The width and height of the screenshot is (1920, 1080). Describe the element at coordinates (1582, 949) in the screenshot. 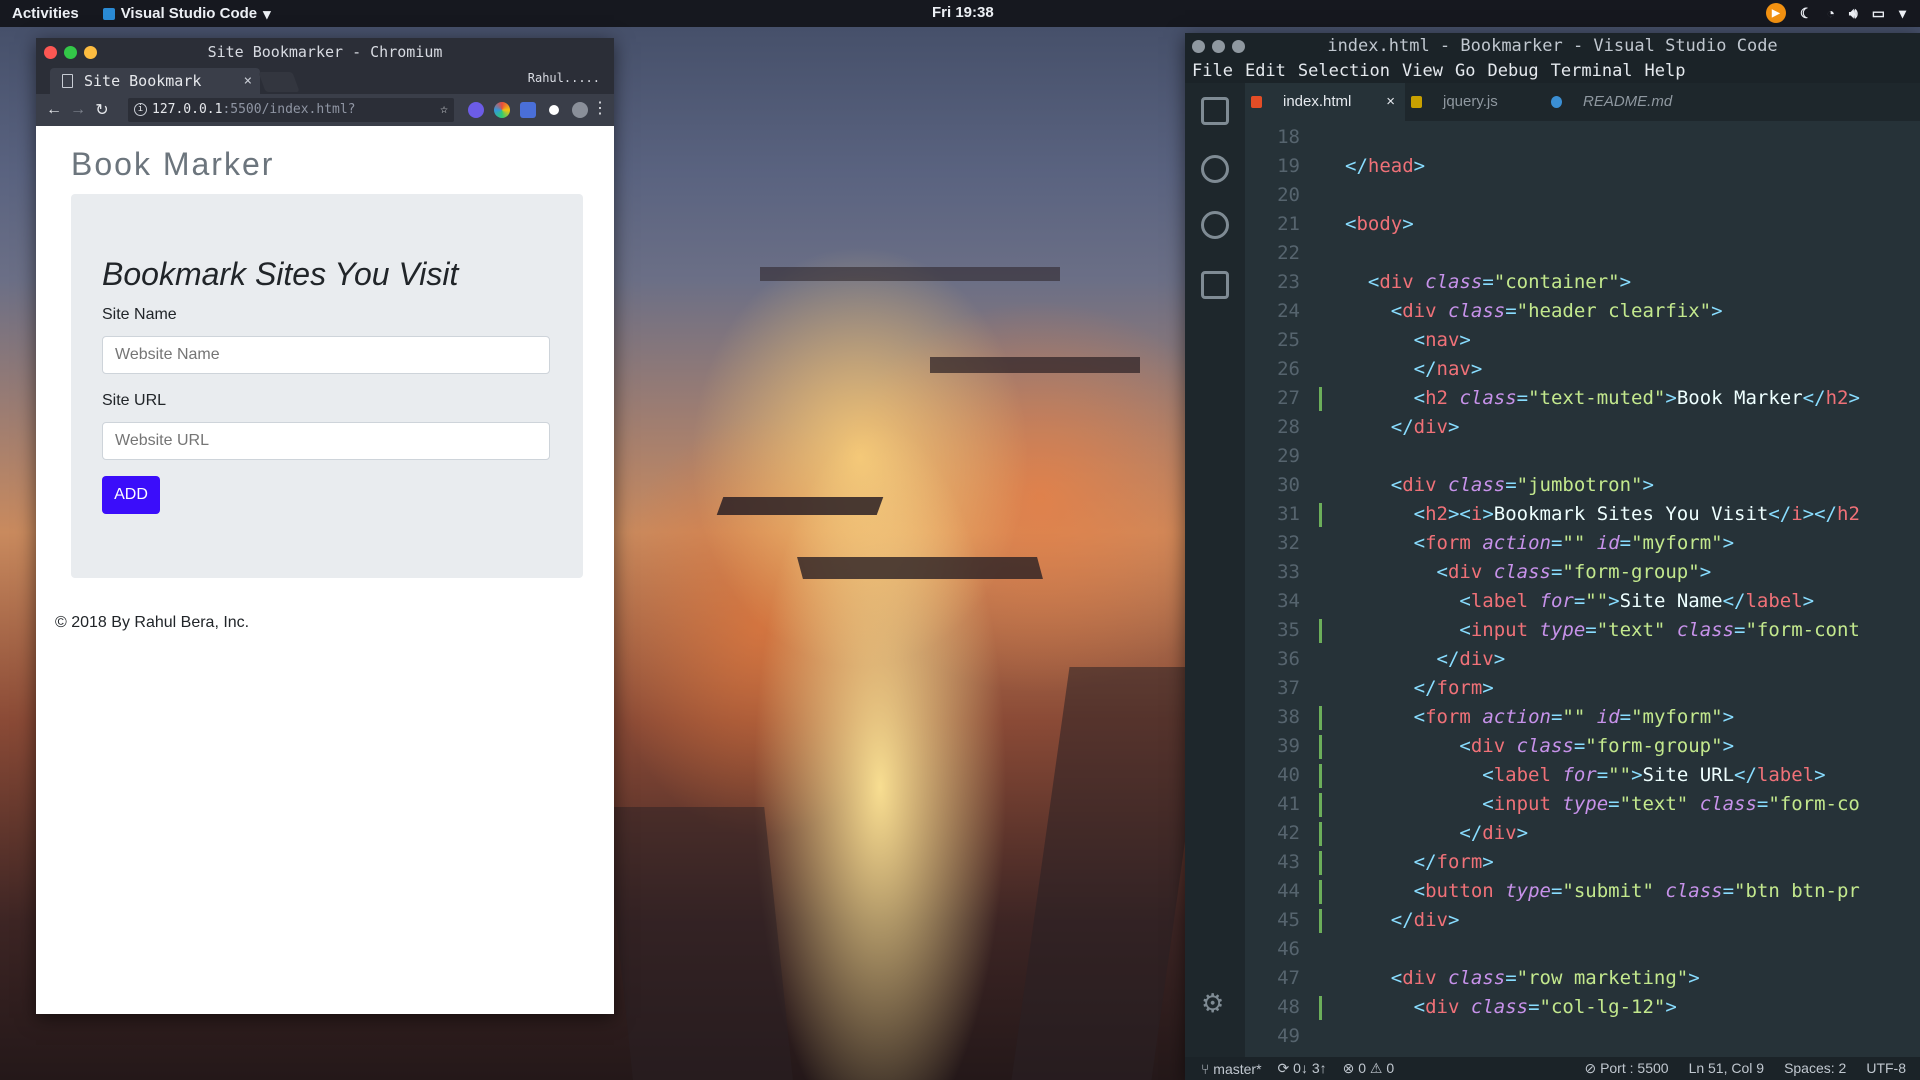

I see `code-line: 46` at that location.